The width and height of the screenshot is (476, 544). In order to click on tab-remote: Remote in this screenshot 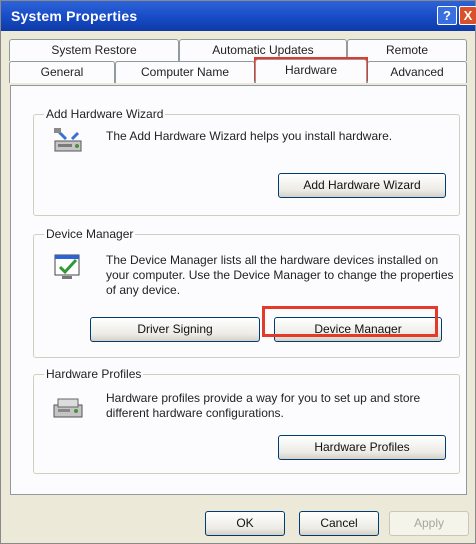, I will do `click(407, 50)`.